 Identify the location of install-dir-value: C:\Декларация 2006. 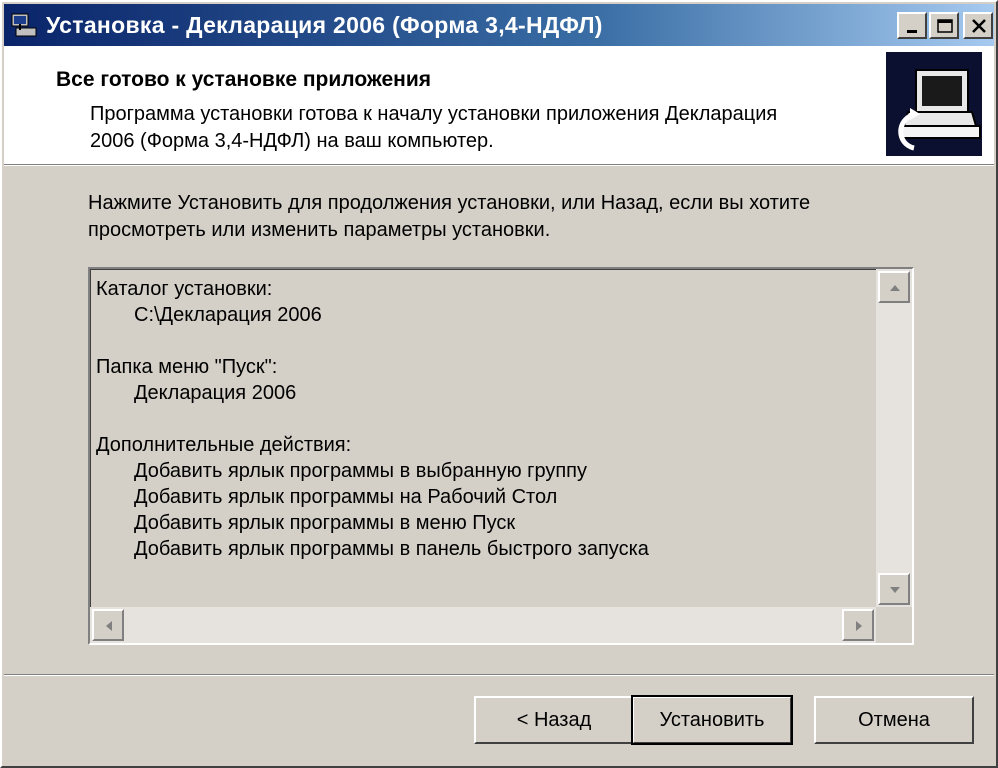
(228, 315).